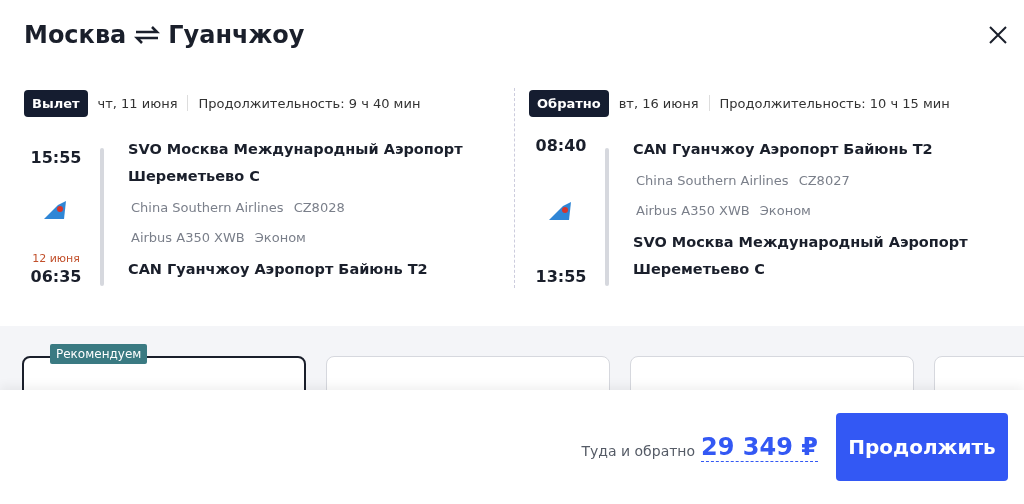 The height and width of the screenshot is (504, 1024). What do you see at coordinates (296, 163) in the screenshot?
I see `departure-airport: SVO Москва Международный Аэропорт Шереметьево C` at bounding box center [296, 163].